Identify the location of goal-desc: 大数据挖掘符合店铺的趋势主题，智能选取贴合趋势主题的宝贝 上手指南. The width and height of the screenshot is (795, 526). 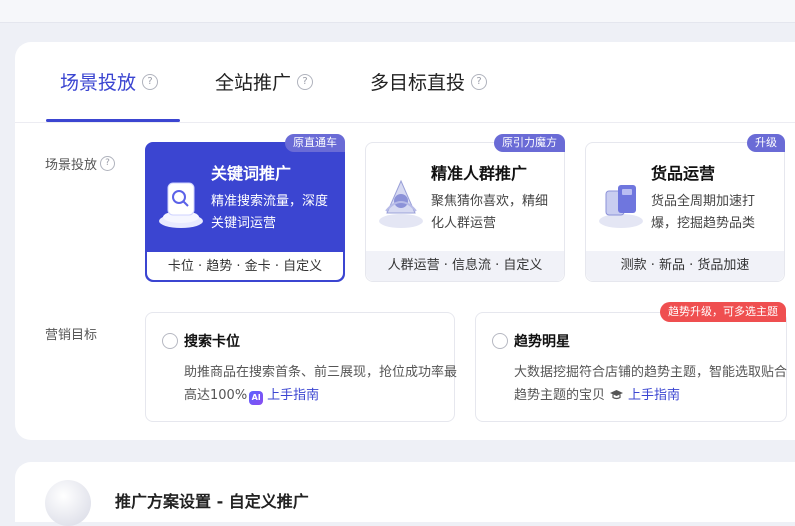
(654, 384).